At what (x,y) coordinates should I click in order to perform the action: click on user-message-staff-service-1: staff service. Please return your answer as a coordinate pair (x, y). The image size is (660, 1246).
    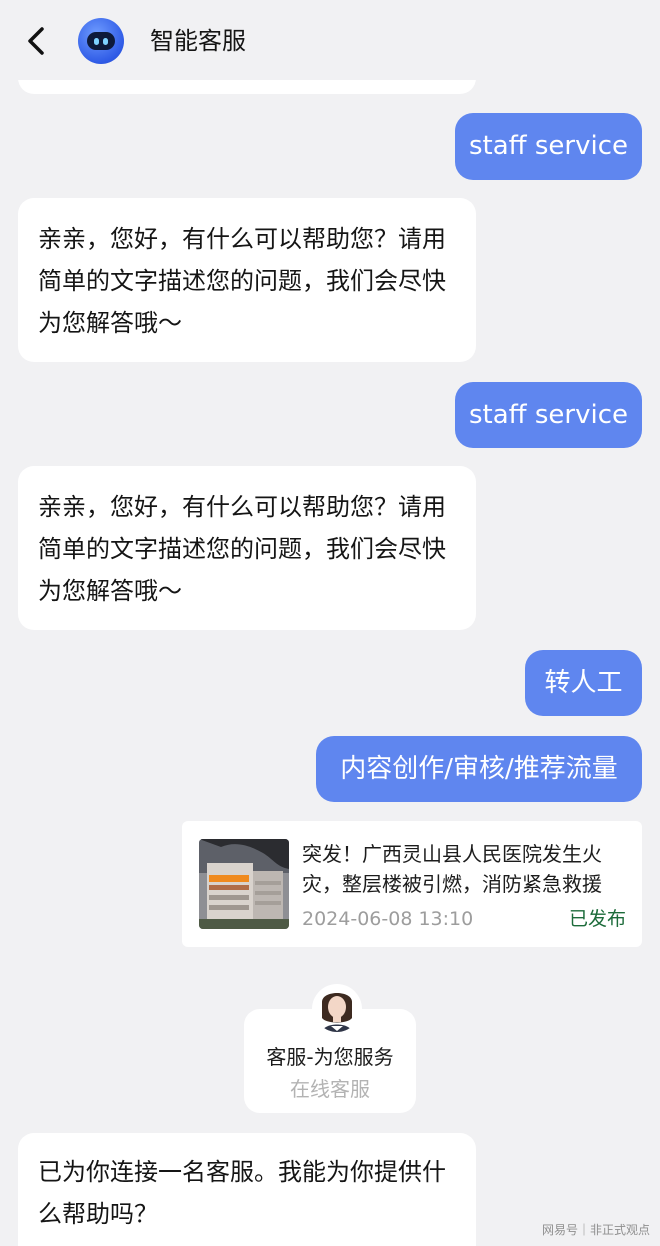
    Looking at the image, I should click on (548, 146).